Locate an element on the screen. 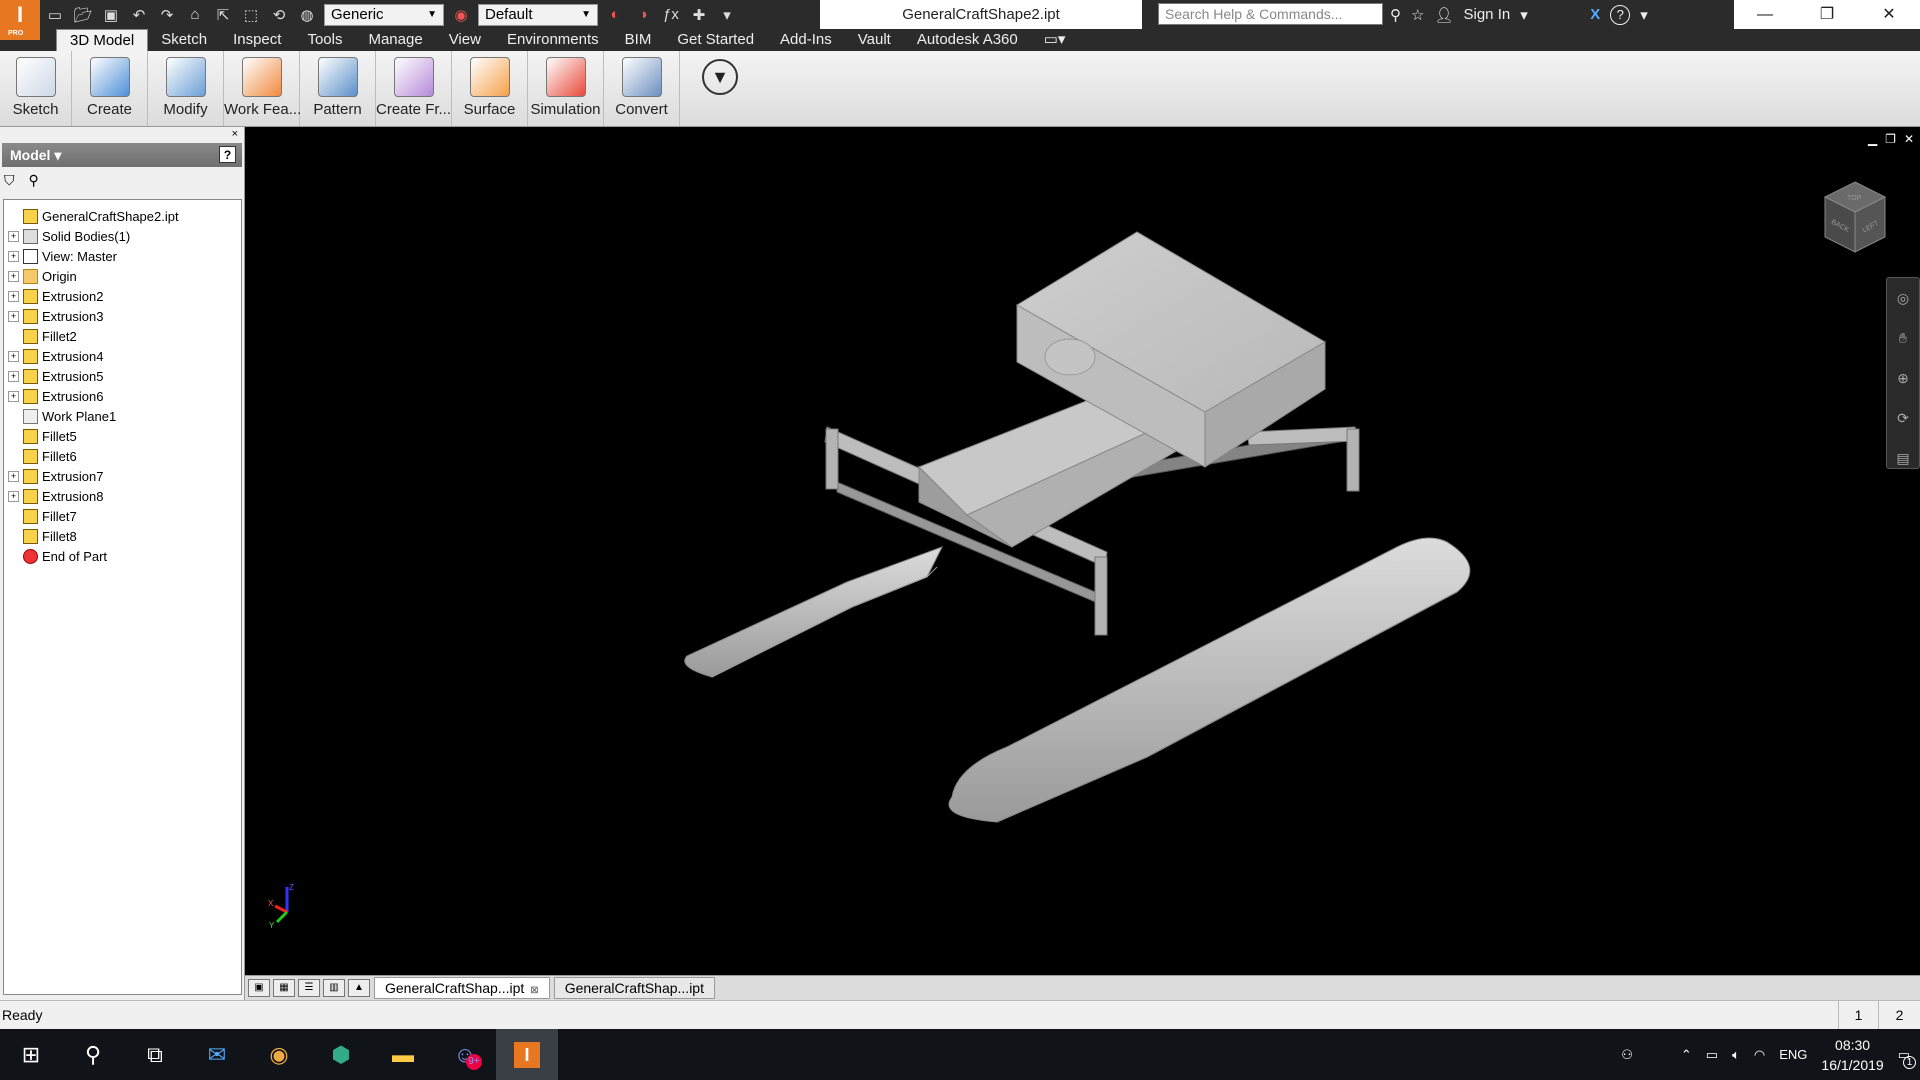 Image resolution: width=1920 pixels, height=1080 pixels. restore-button: ❐ is located at coordinates (1827, 14).